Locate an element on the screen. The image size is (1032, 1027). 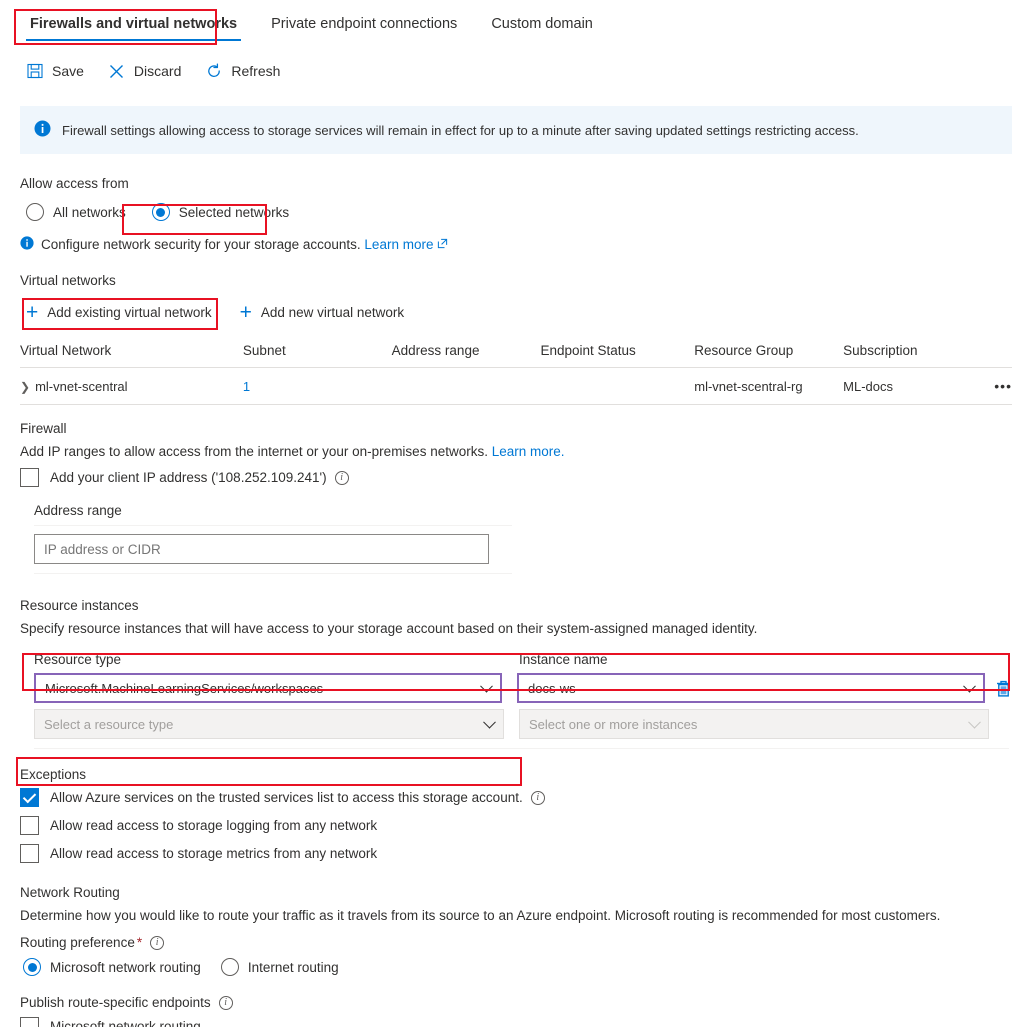
tab-label: Custom domain is located at coordinates (542, 24).